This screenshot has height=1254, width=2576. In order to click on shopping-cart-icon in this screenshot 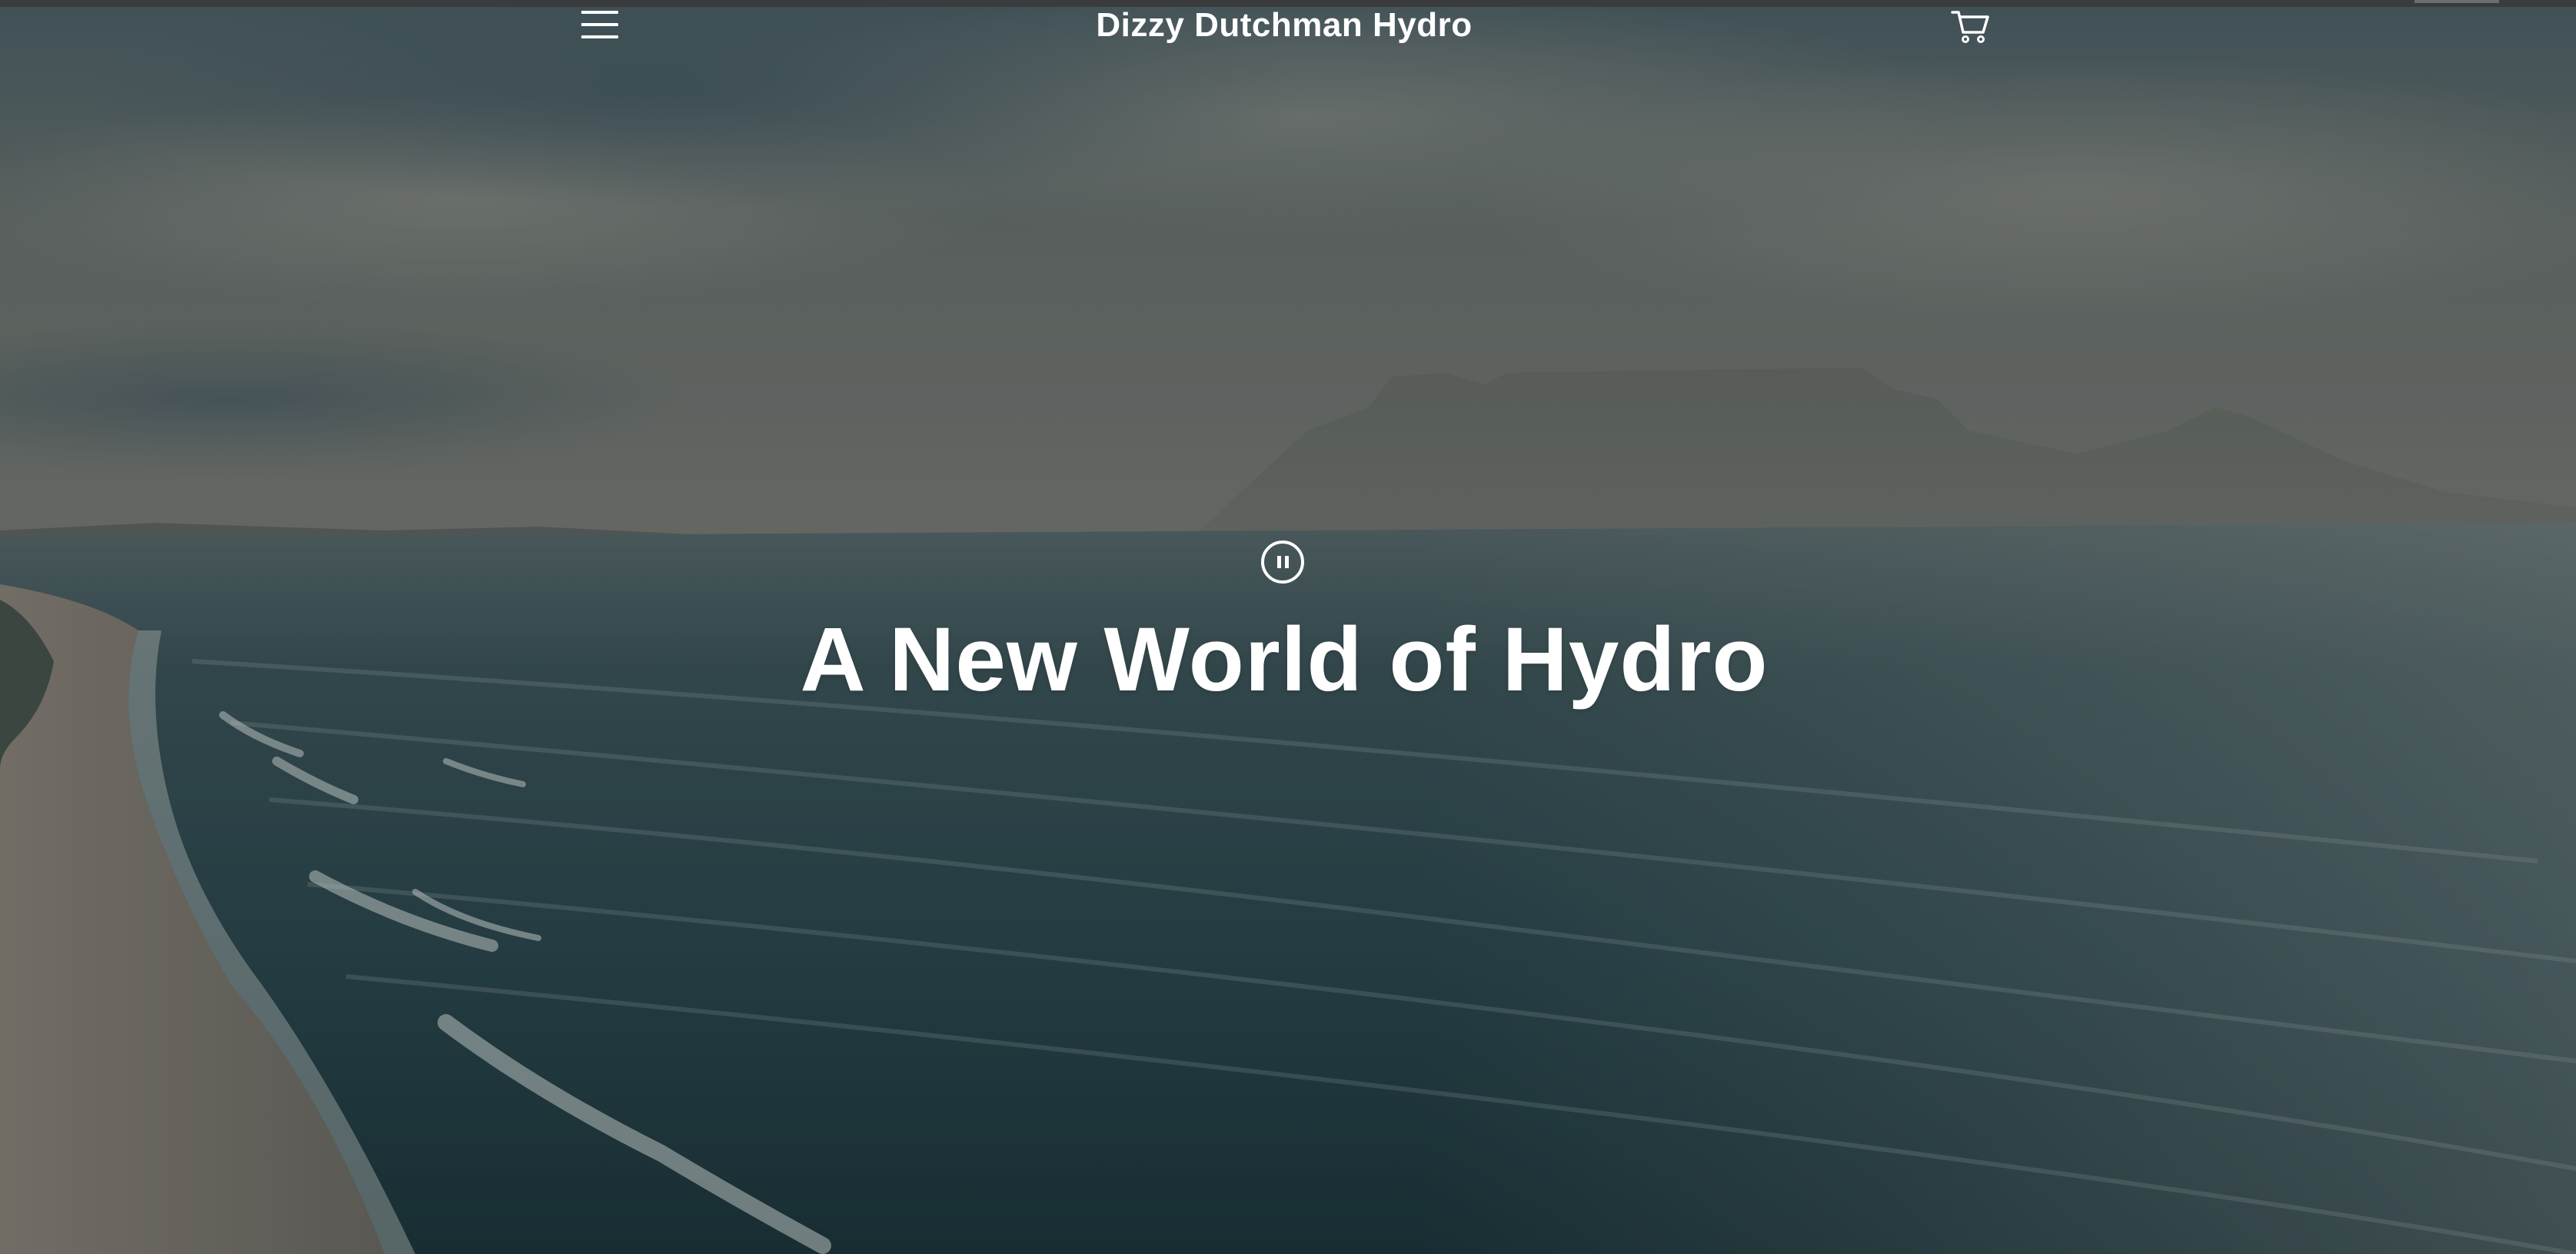, I will do `click(1971, 27)`.